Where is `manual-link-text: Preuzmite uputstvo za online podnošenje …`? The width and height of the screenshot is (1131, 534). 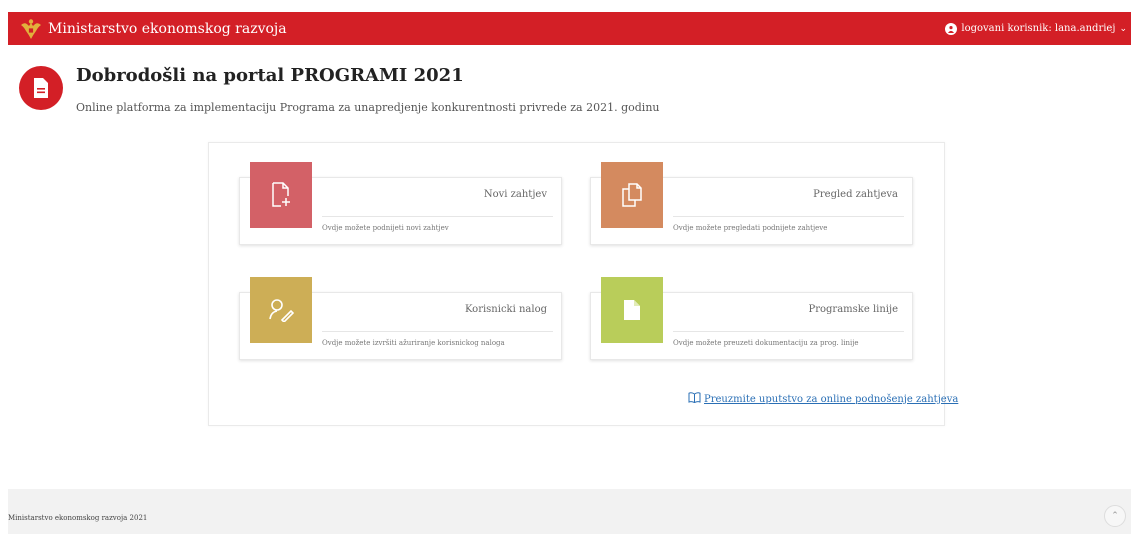 manual-link-text: Preuzmite uputstvo za online podnošenje … is located at coordinates (831, 399).